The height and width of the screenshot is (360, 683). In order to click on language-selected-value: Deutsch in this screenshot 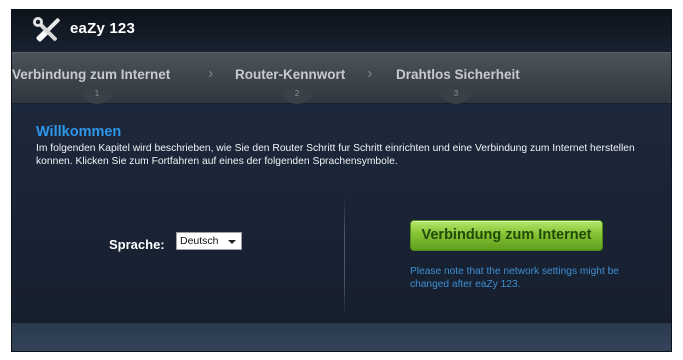, I will do `click(199, 241)`.